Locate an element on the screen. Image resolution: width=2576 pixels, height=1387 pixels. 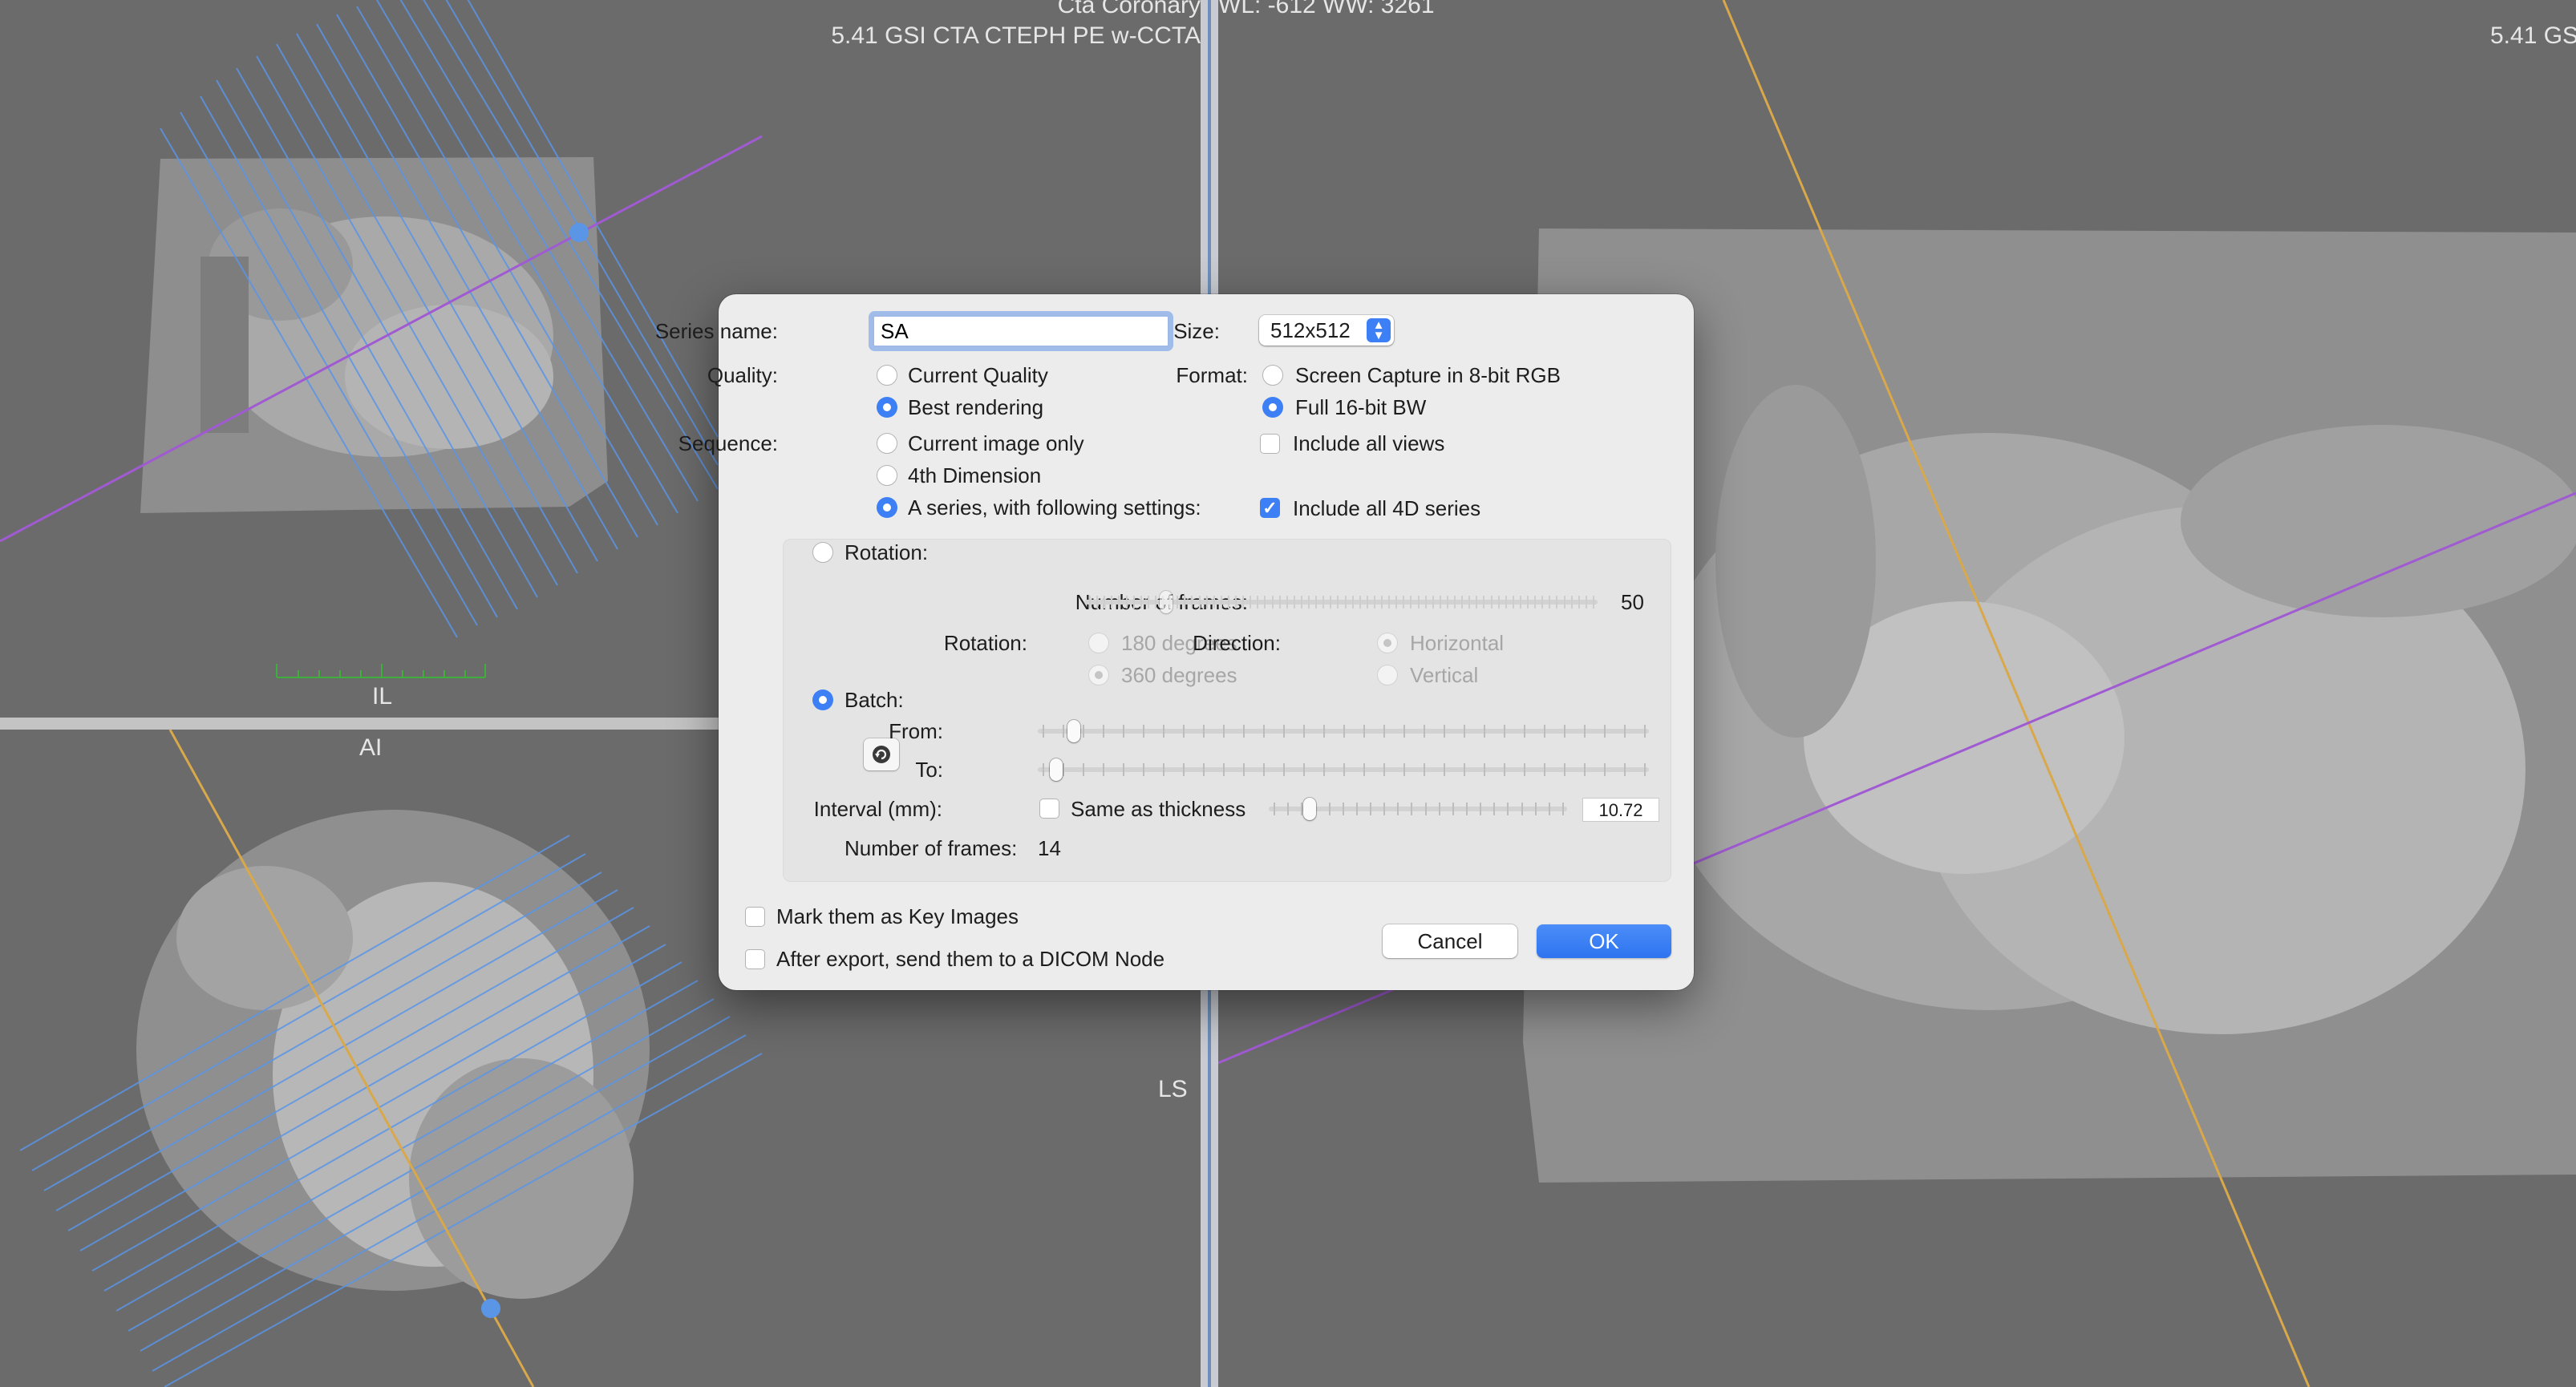
sequence-4th-dimension-radio is located at coordinates (887, 476).